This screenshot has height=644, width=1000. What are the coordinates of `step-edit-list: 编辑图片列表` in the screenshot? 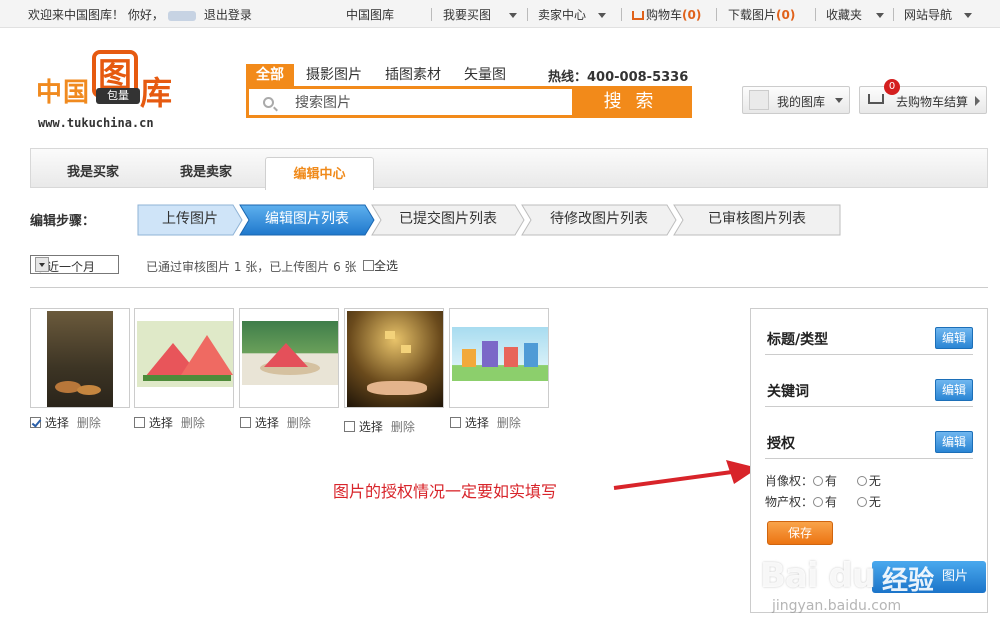 It's located at (307, 220).